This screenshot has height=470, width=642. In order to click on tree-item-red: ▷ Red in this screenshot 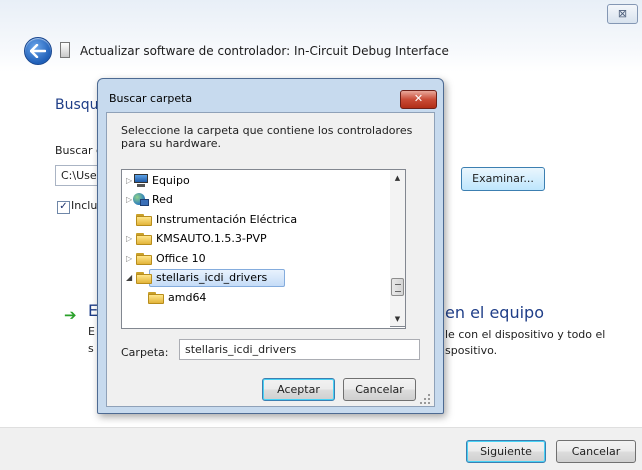, I will do `click(263, 200)`.